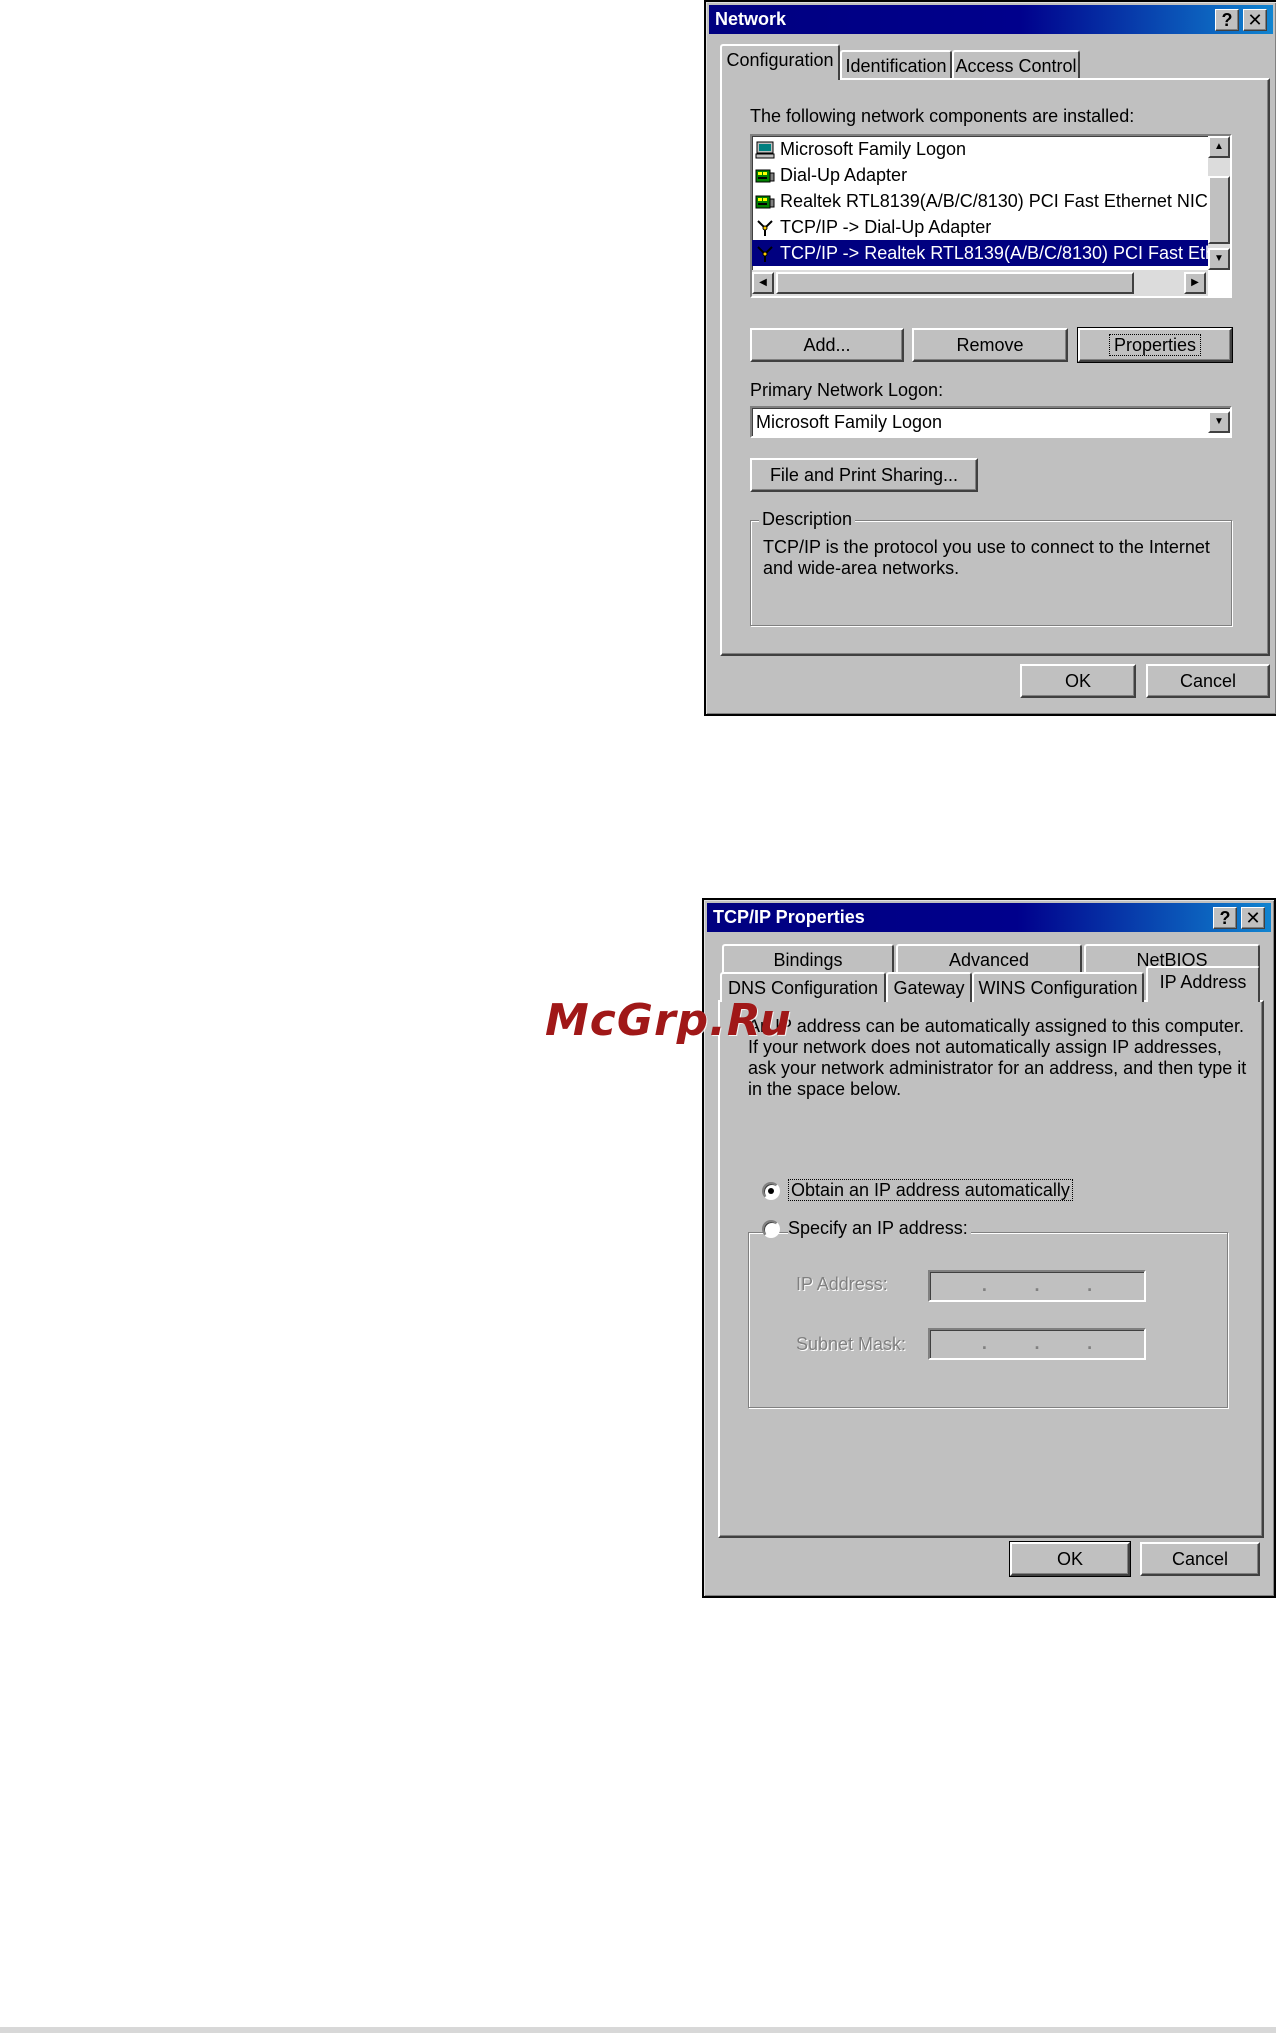 This screenshot has width=1276, height=2033. I want to click on tcpip-ok-button: OK, so click(1070, 1559).